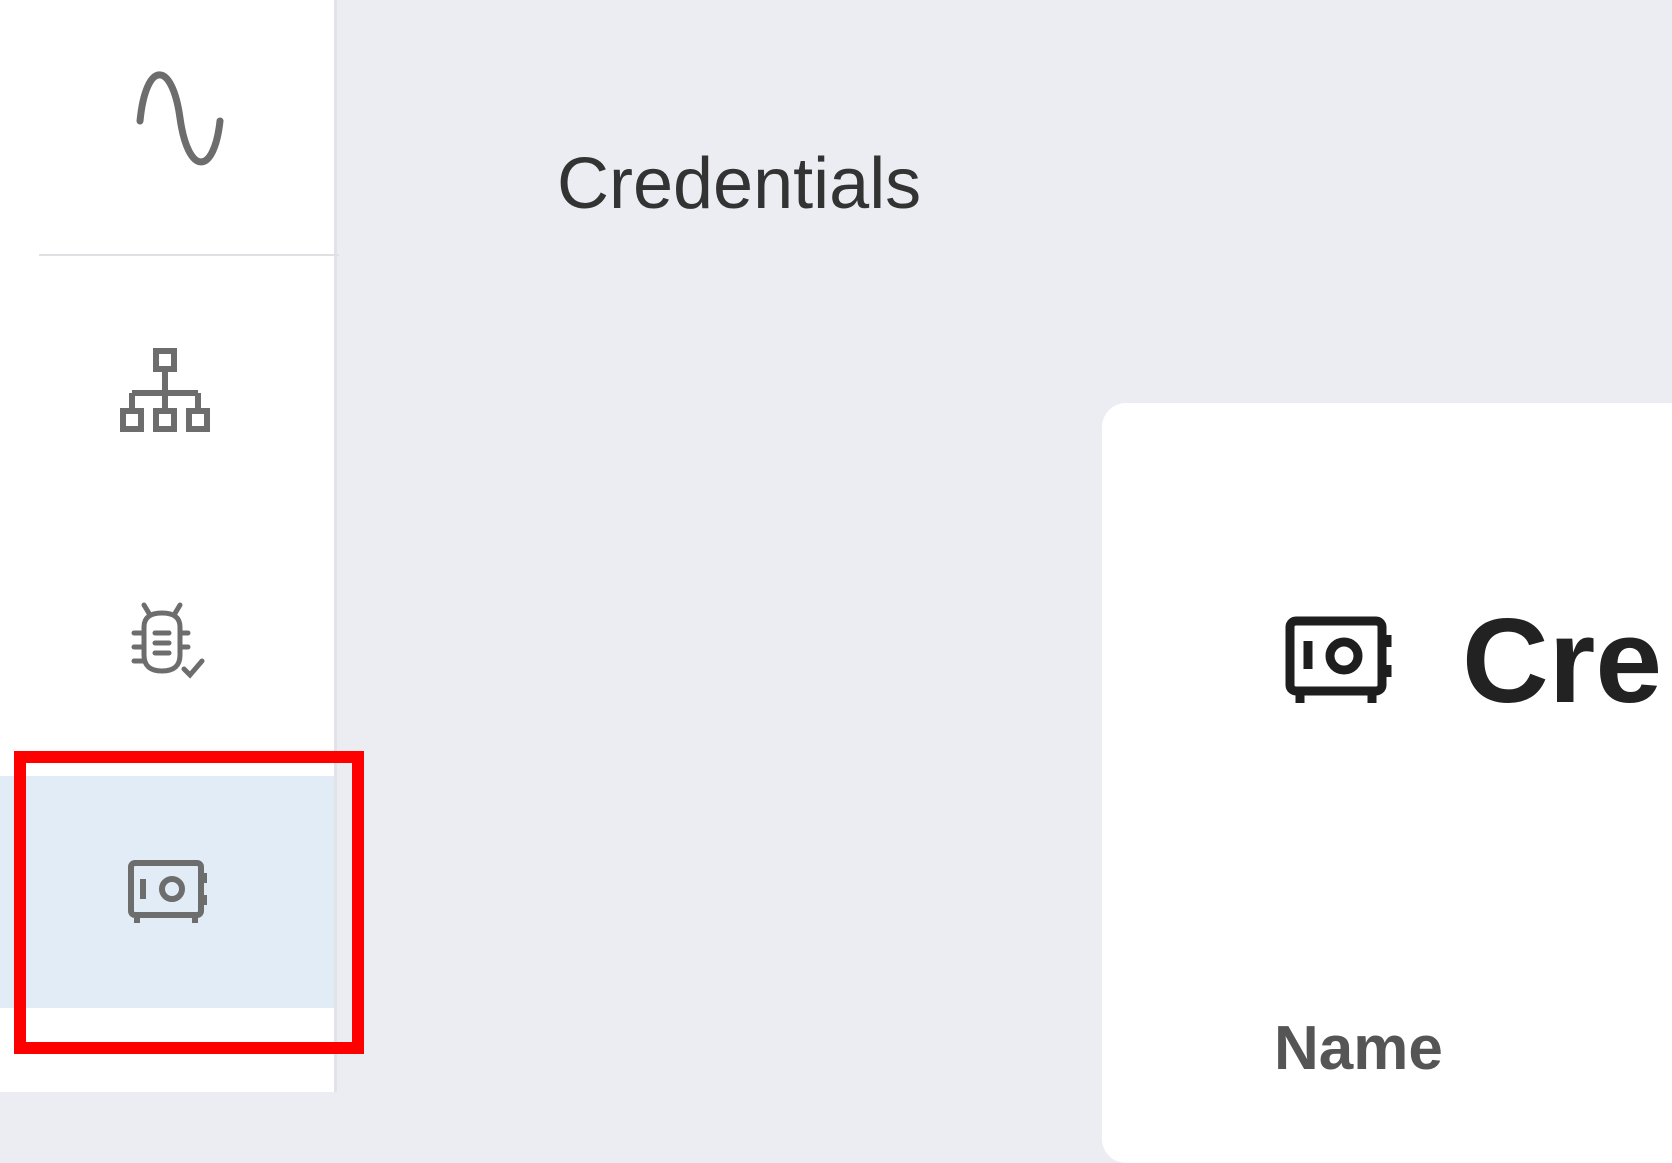 This screenshot has width=1672, height=1163. I want to click on logo, so click(168, 128).